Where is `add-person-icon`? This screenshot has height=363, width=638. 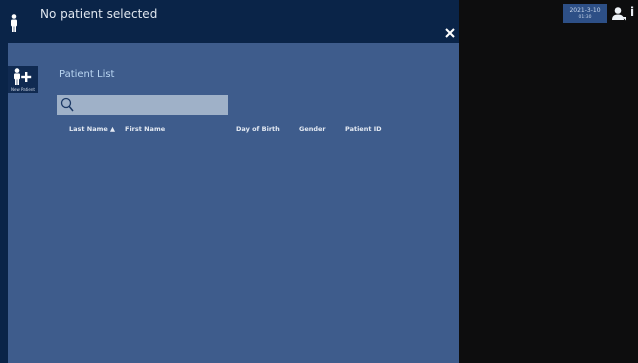 add-person-icon is located at coordinates (23, 76).